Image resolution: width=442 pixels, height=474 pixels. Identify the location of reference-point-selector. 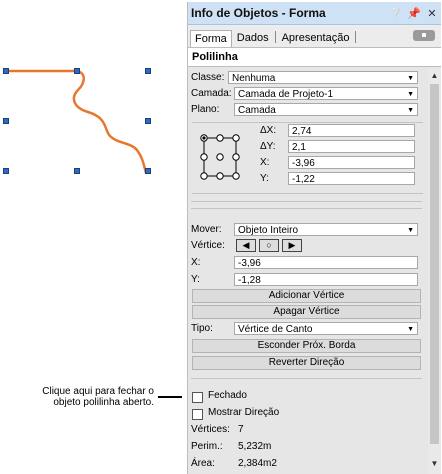
(220, 157).